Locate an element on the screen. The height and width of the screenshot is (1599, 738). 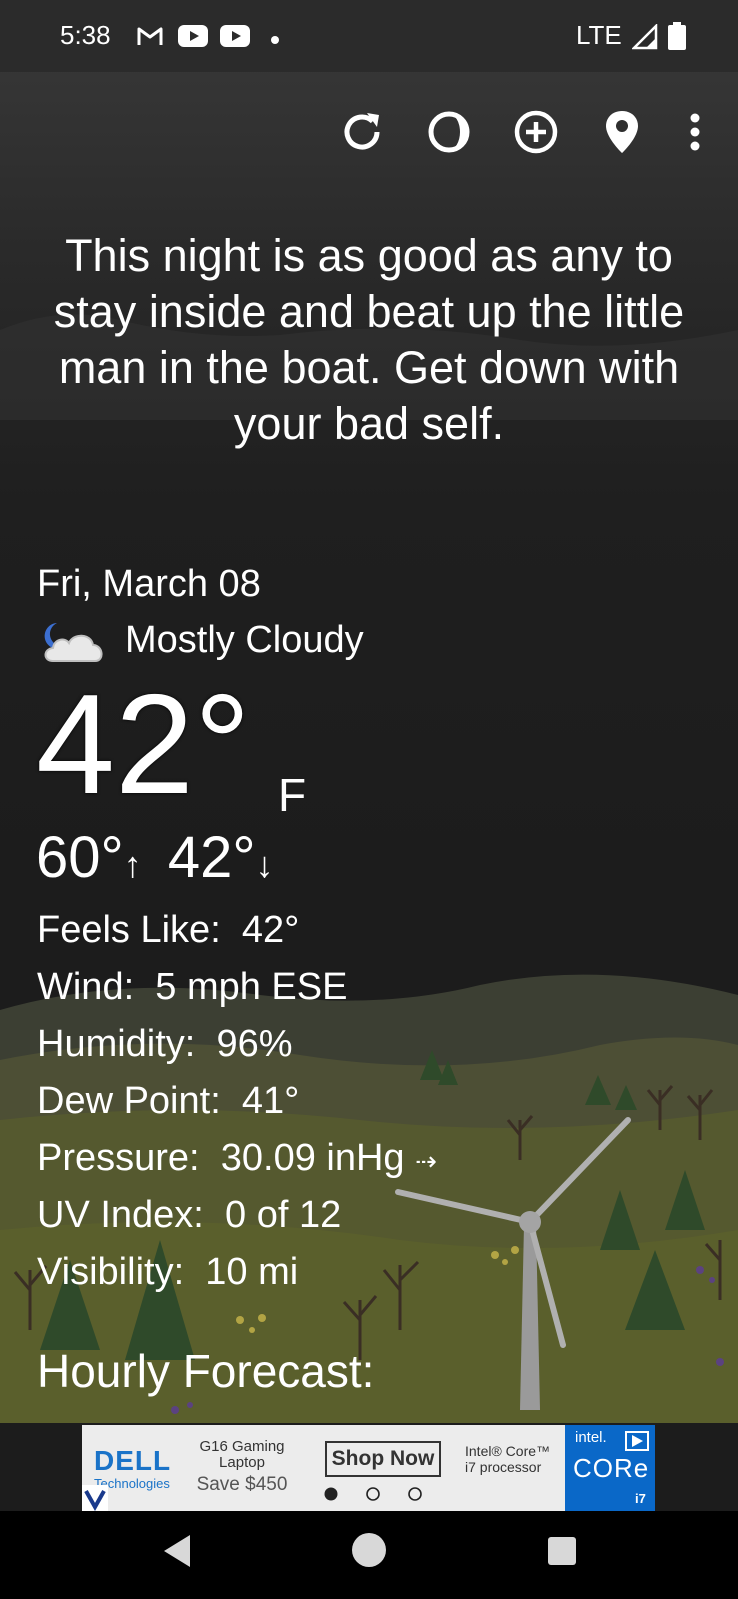
more-options-button is located at coordinates (695, 132).